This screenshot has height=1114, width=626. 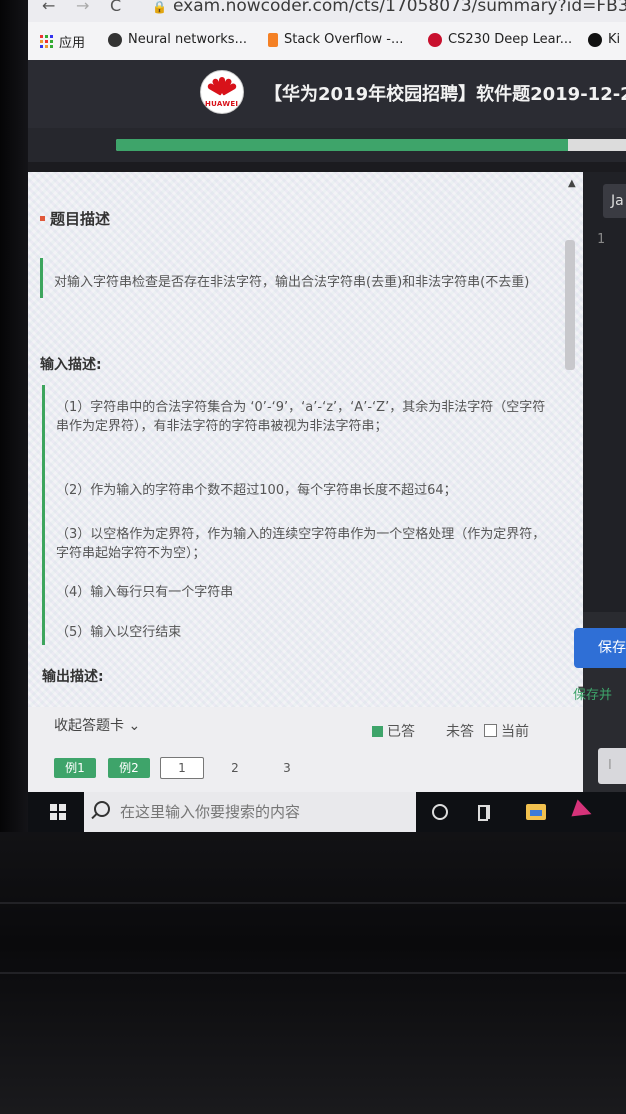 I want to click on file-explorer-icon, so click(x=538, y=812).